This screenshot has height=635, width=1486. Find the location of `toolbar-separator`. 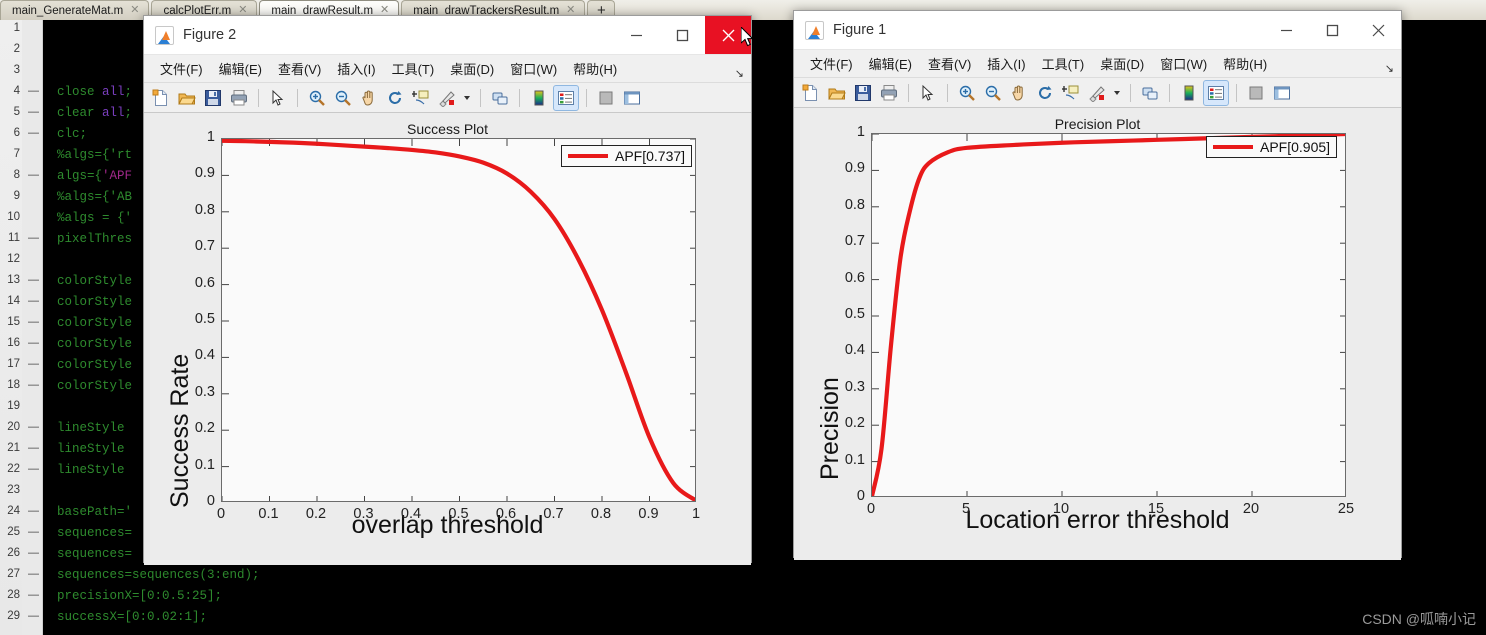

toolbar-separator is located at coordinates (908, 92).